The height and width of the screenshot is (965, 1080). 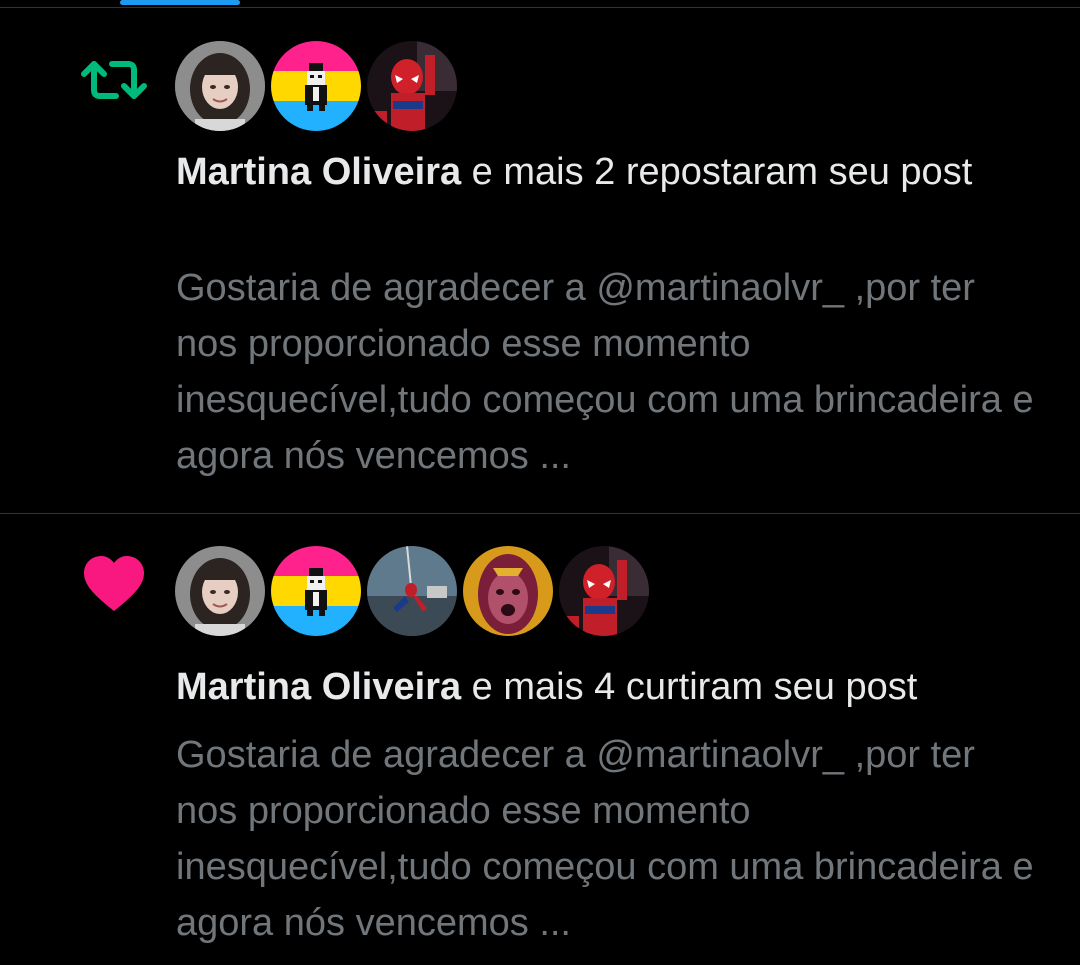 I want to click on active-tab-indicator, so click(x=180, y=2).